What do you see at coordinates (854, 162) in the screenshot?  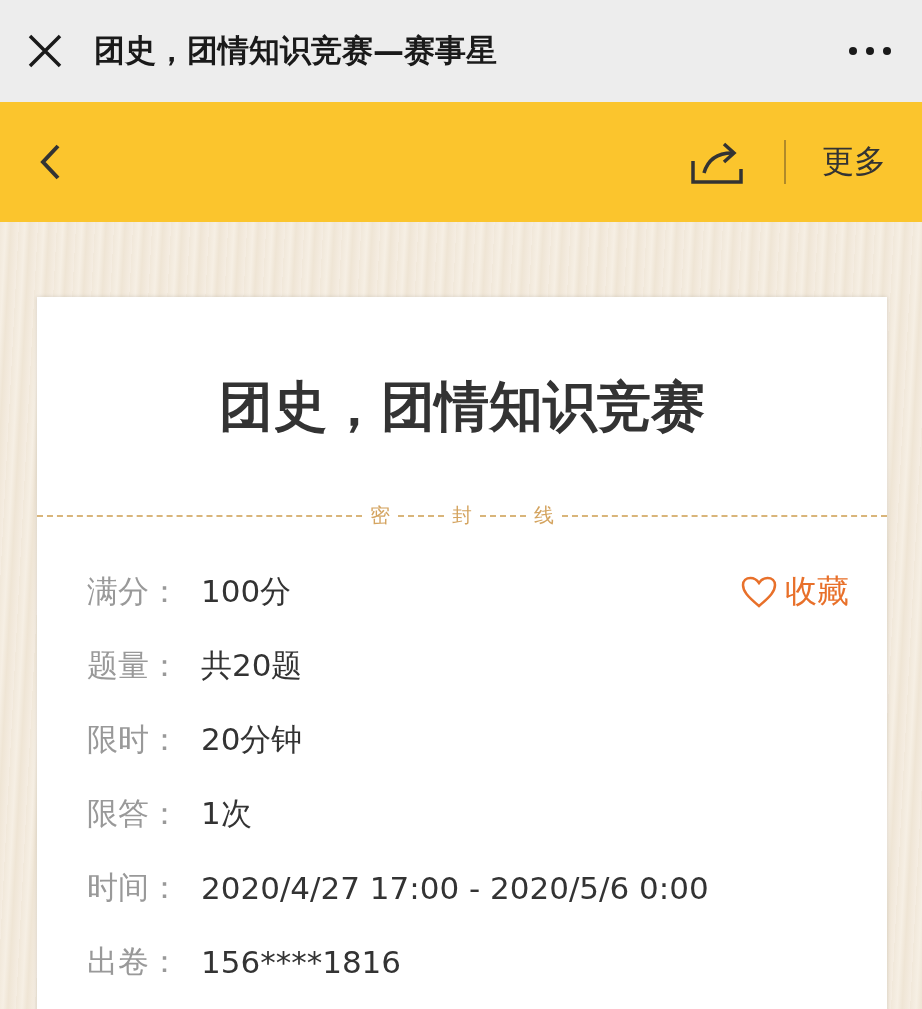 I see `more-button: 更多` at bounding box center [854, 162].